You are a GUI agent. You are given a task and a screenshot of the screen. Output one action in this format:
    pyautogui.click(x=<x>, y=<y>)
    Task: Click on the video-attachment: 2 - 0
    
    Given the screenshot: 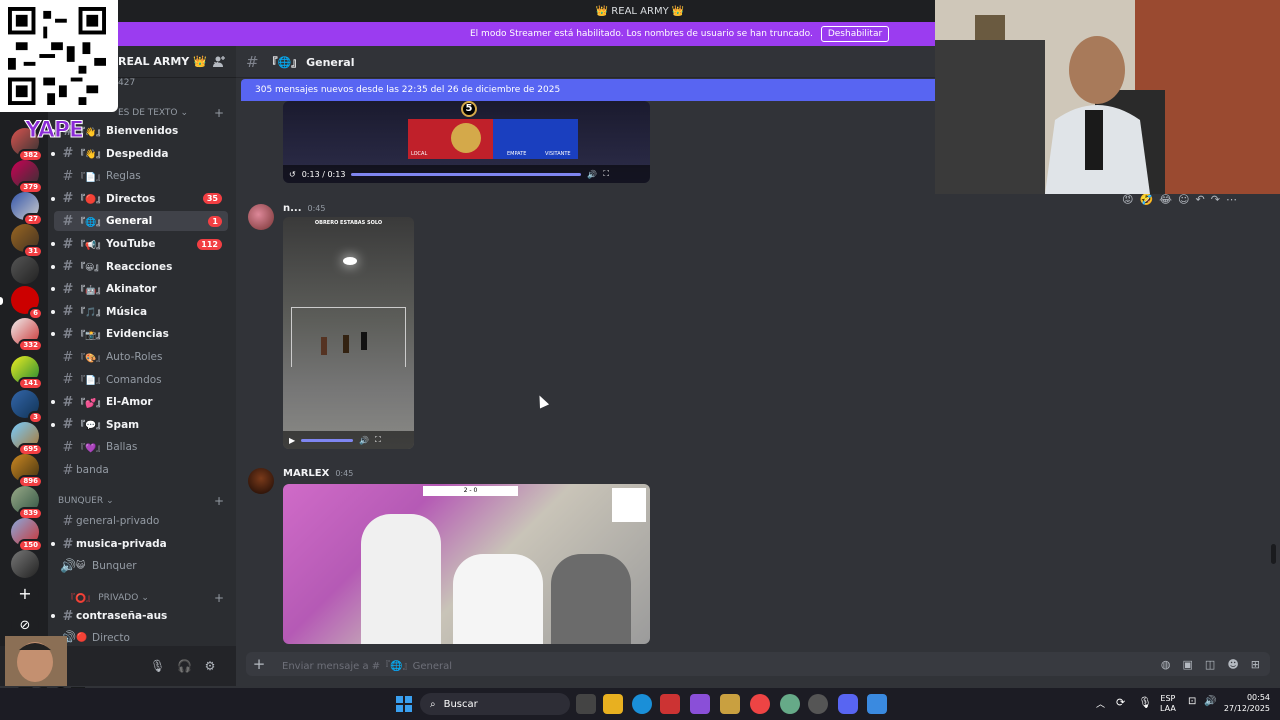 What is the action you would take?
    pyautogui.click(x=466, y=564)
    